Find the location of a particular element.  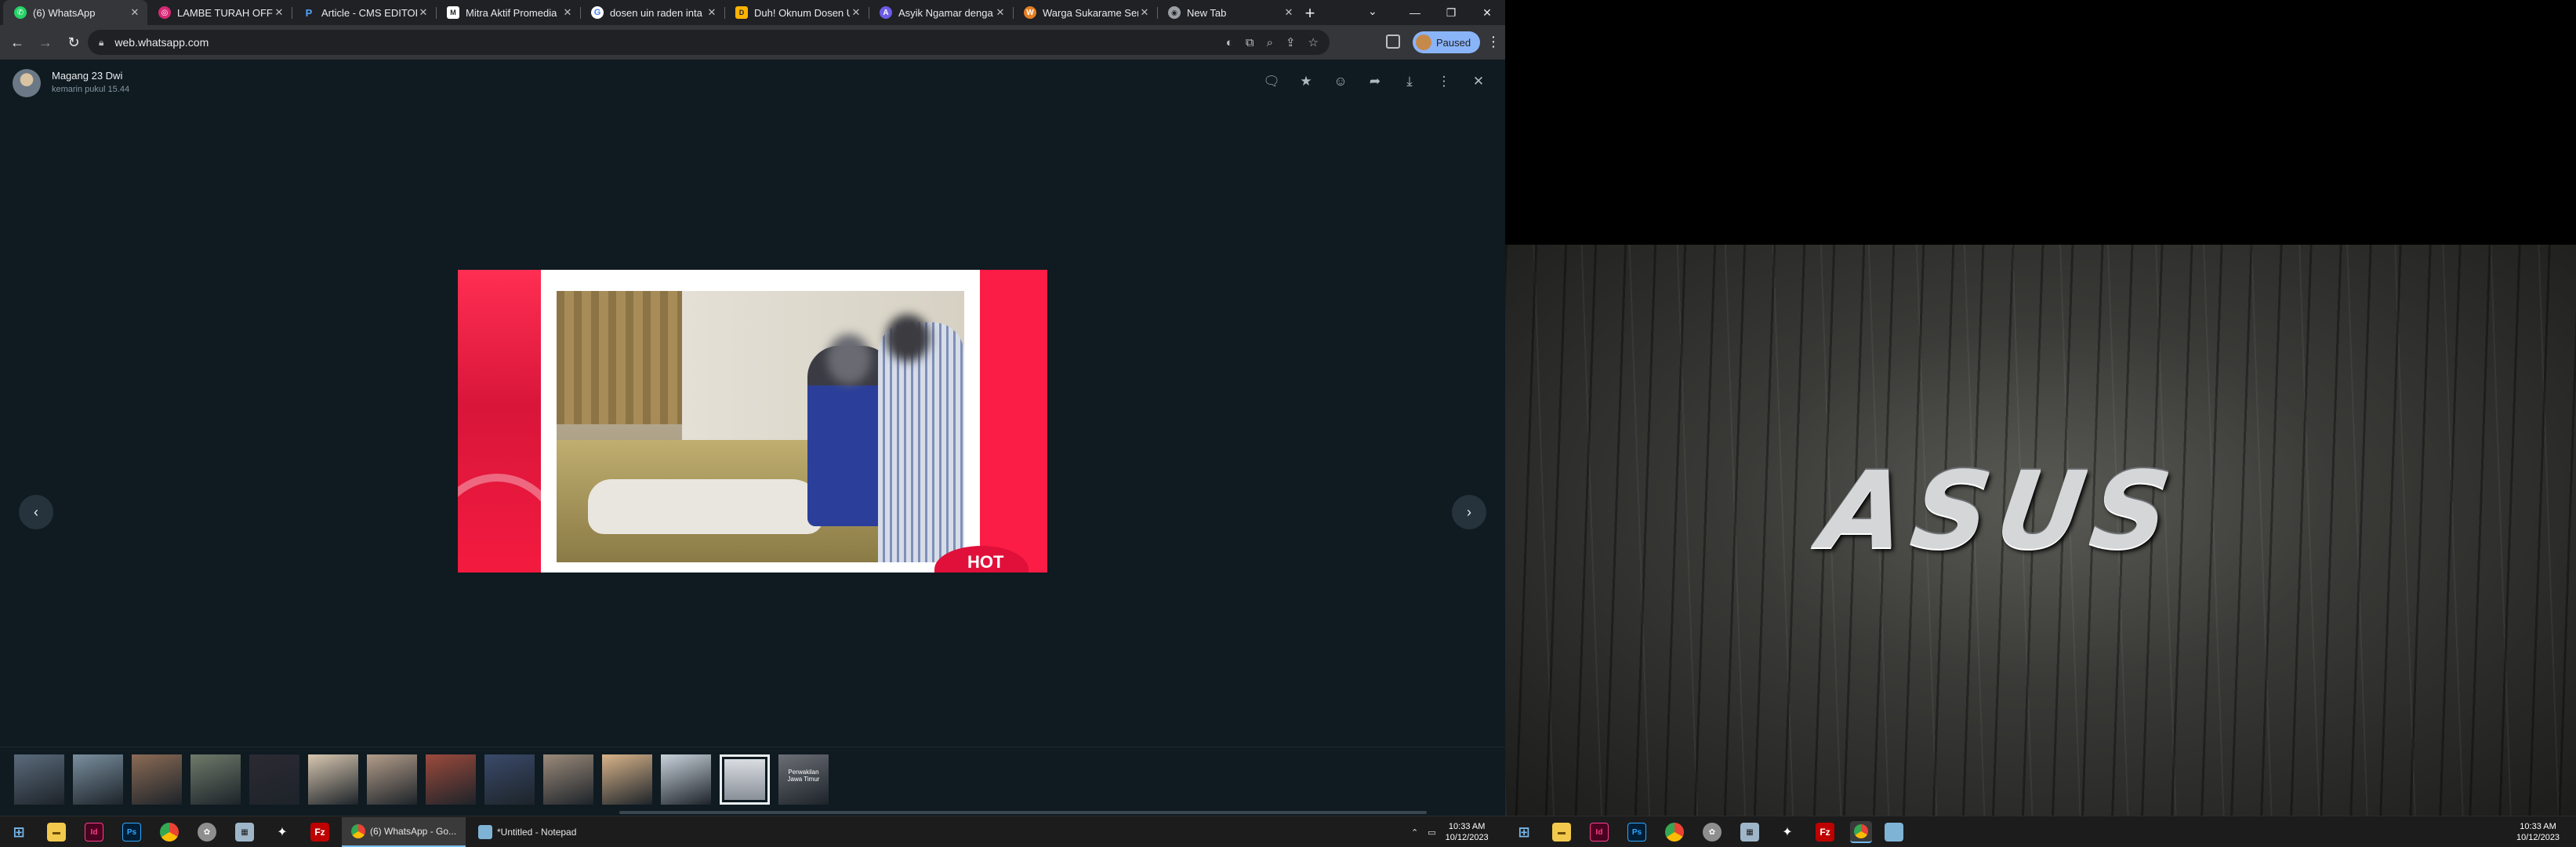

clock-date: 10/12/2023 is located at coordinates (2538, 837).